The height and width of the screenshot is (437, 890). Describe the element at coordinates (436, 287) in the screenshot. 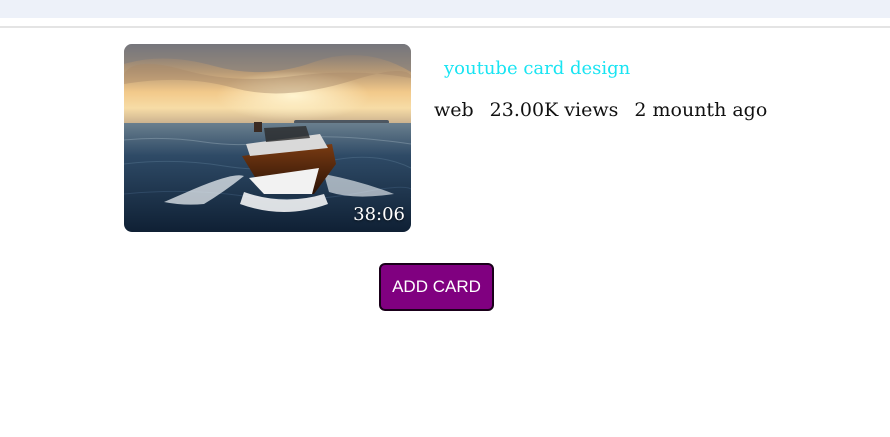

I see `add-card-button: ADD CARD` at that location.